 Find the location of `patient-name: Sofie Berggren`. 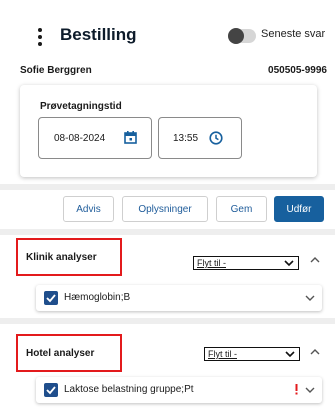

patient-name: Sofie Berggren is located at coordinates (56, 70).